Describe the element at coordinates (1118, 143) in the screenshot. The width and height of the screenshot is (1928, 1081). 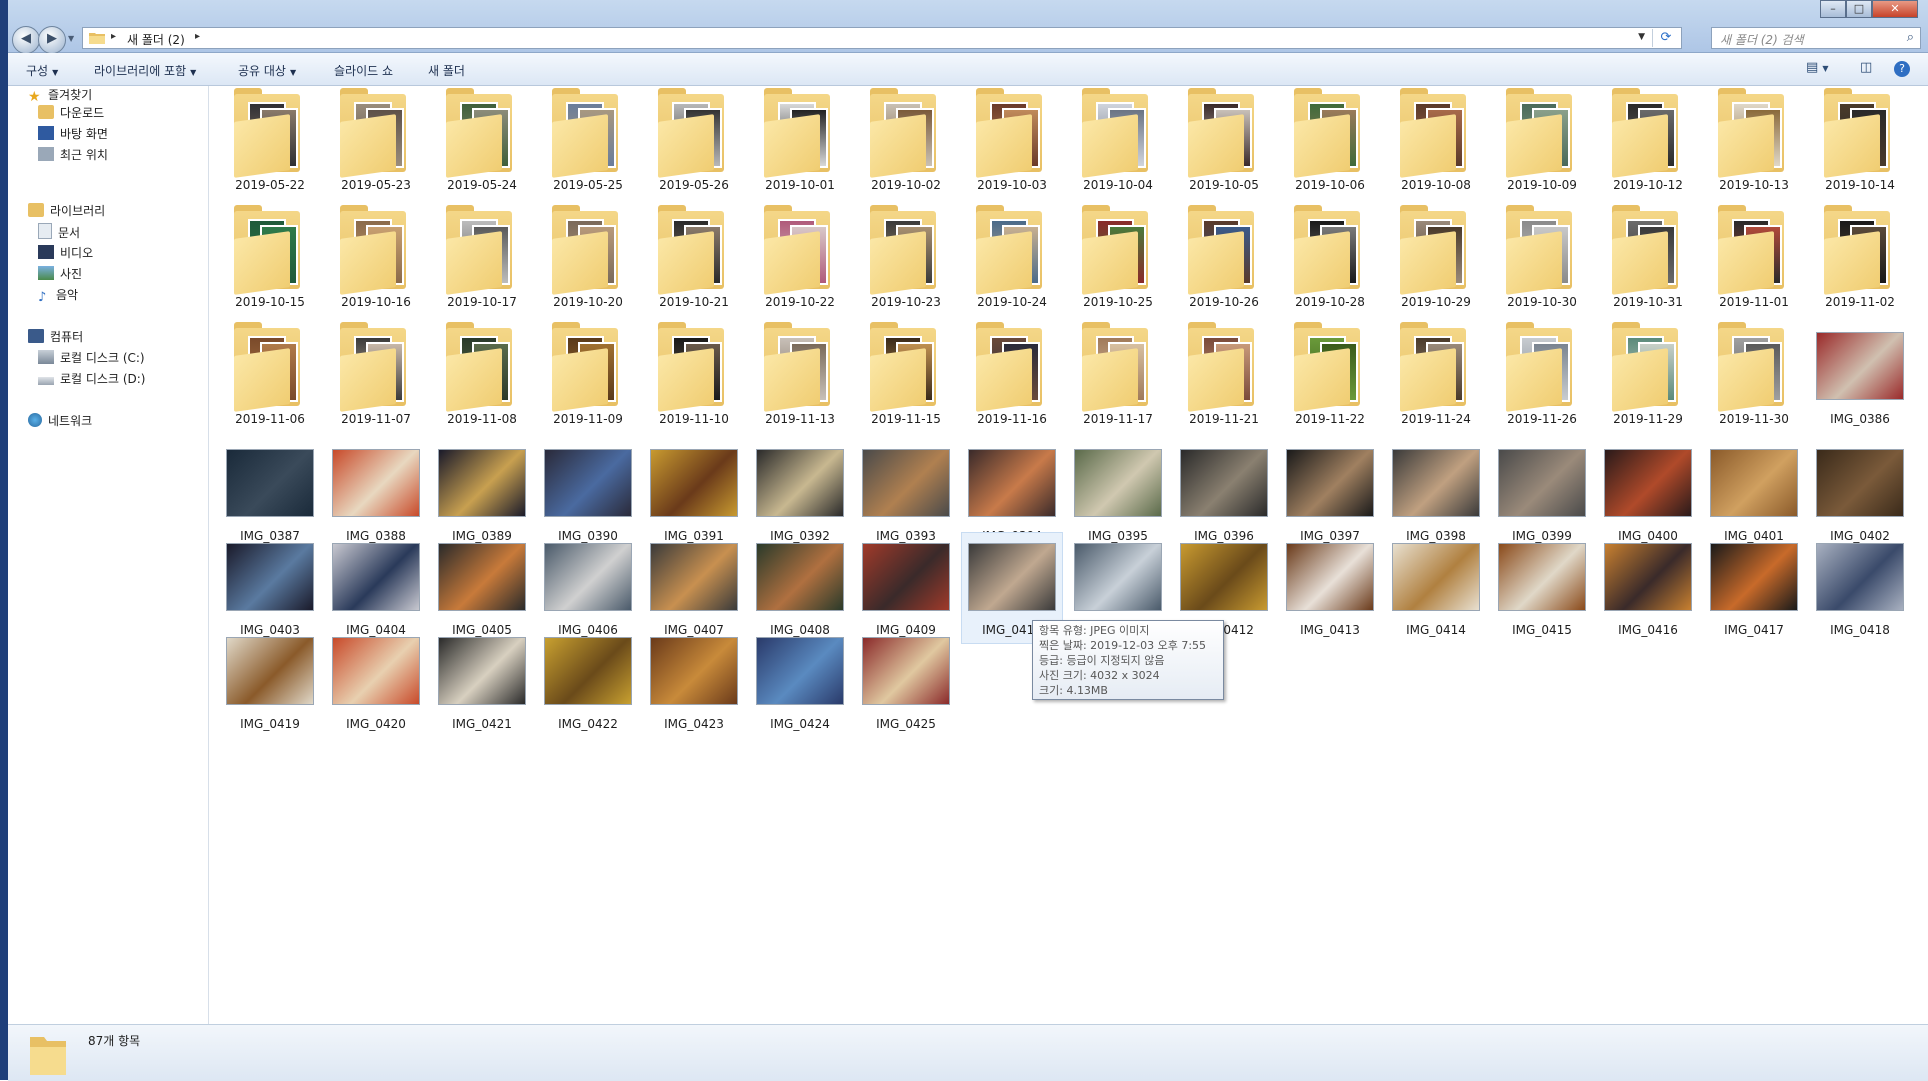
I see `folder-item: 2019-10-04` at that location.